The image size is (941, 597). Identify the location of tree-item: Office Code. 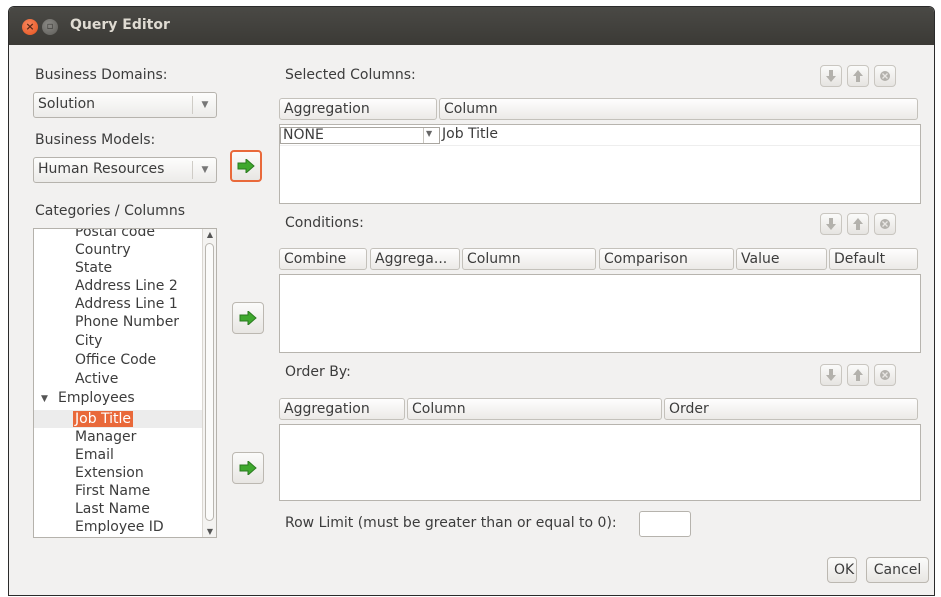
(115, 360).